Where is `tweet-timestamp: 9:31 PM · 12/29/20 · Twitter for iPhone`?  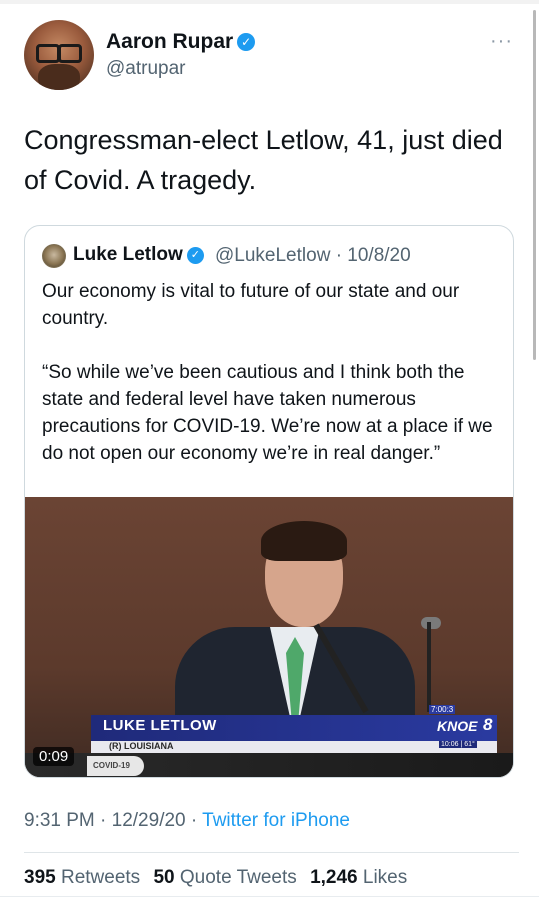 tweet-timestamp: 9:31 PM · 12/29/20 · Twitter for iPhone is located at coordinates (187, 821).